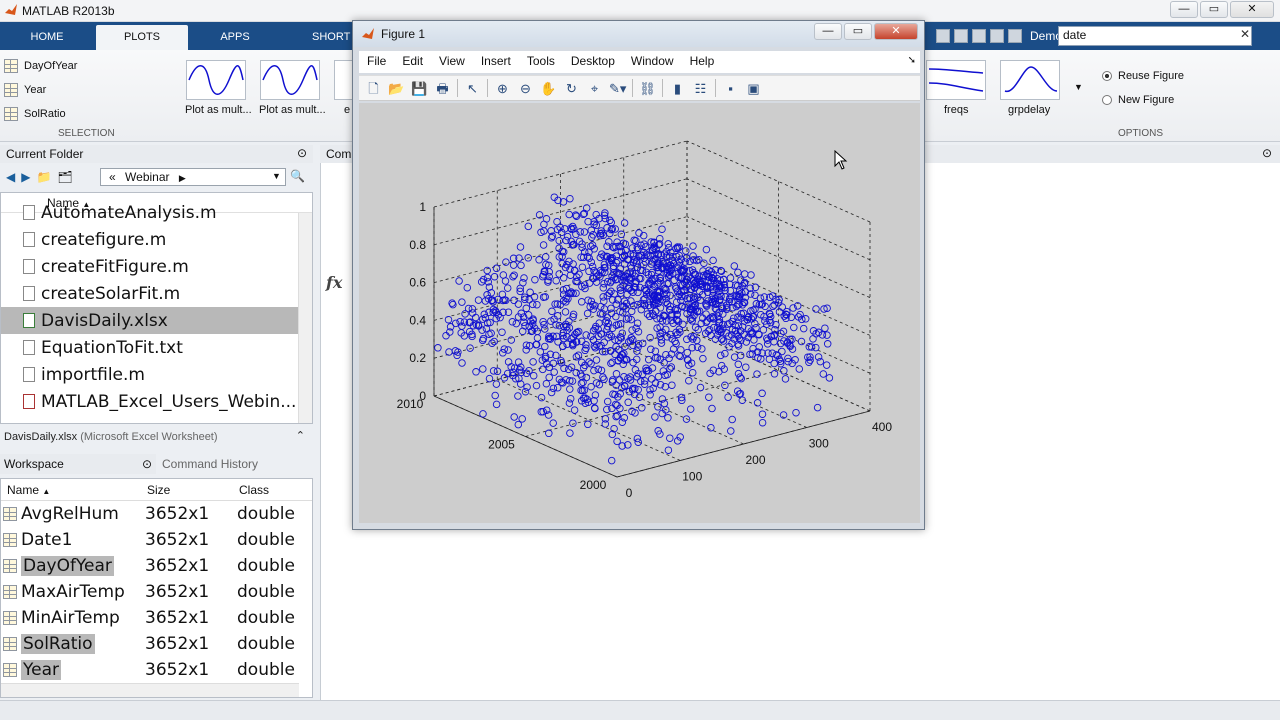 Image resolution: width=1280 pixels, height=720 pixels. Describe the element at coordinates (64, 177) in the screenshot. I see `browse-folder-icon: 🗂` at that location.